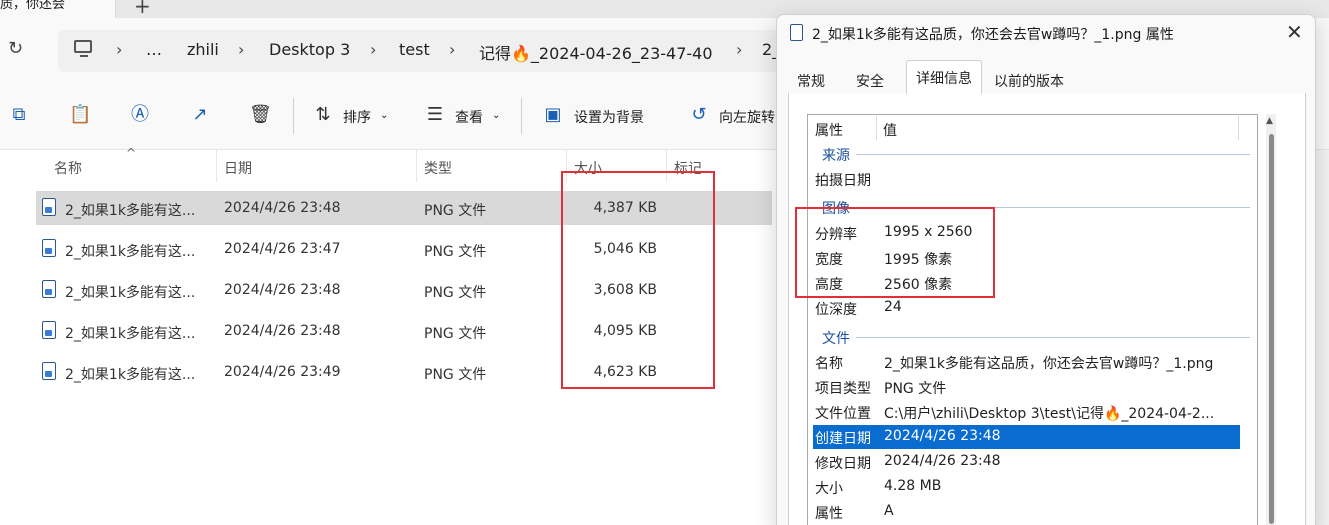 This screenshot has height=525, width=1329. I want to click on scroll-up-icon: ▲, so click(1269, 121).